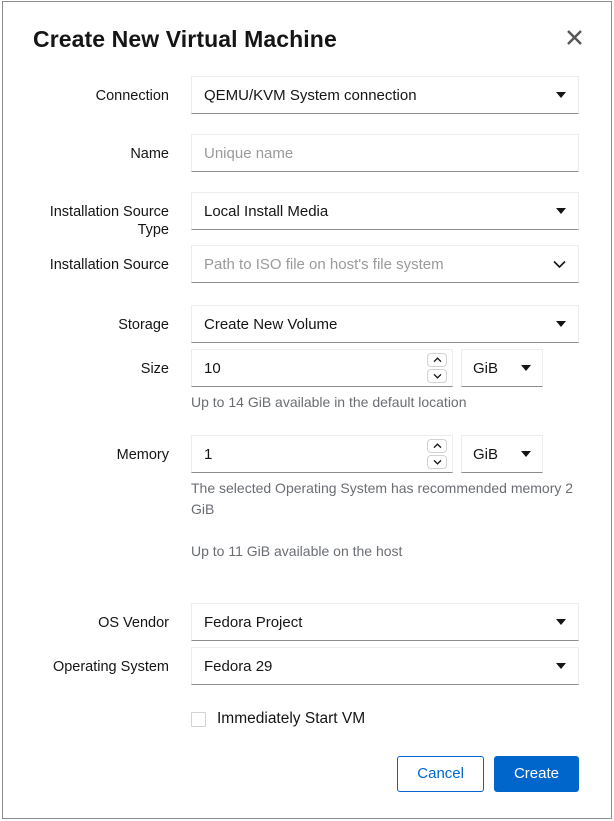  Describe the element at coordinates (307, 774) in the screenshot. I see `dialog-footer: Cancel Create` at that location.